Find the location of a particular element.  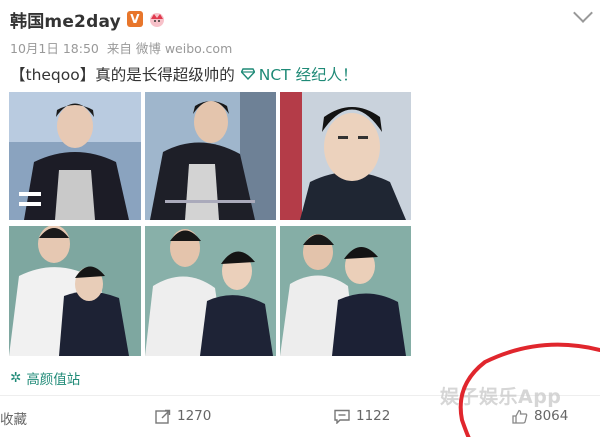

comment-button: 1122 is located at coordinates (362, 416).